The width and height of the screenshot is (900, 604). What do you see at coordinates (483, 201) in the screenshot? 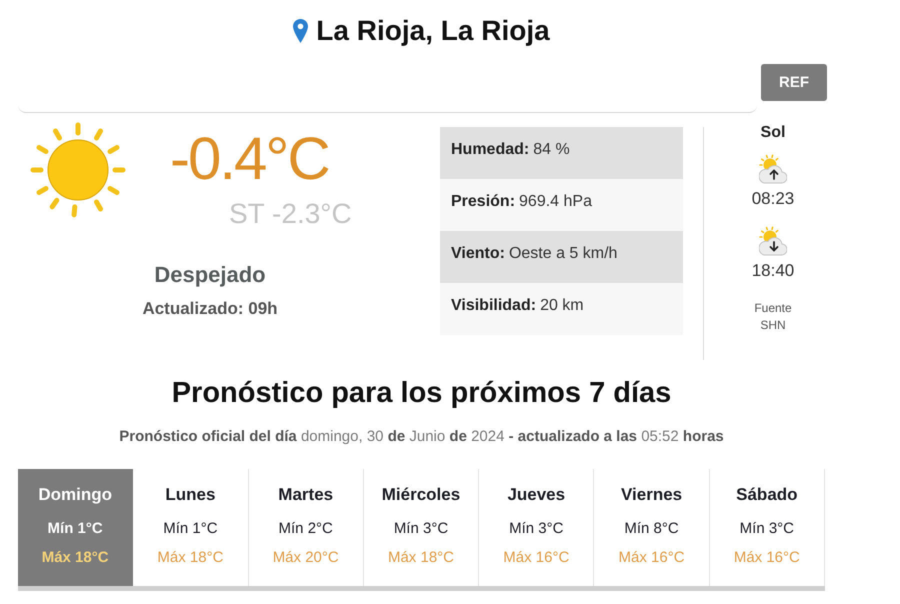
I see `detail-label: Presión:` at bounding box center [483, 201].